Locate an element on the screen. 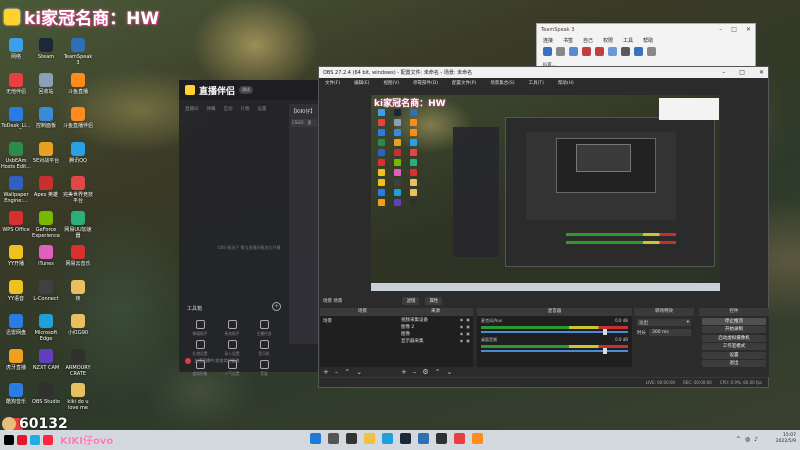 This screenshot has height=450, width=800. settings-button: 设置 is located at coordinates (734, 355).